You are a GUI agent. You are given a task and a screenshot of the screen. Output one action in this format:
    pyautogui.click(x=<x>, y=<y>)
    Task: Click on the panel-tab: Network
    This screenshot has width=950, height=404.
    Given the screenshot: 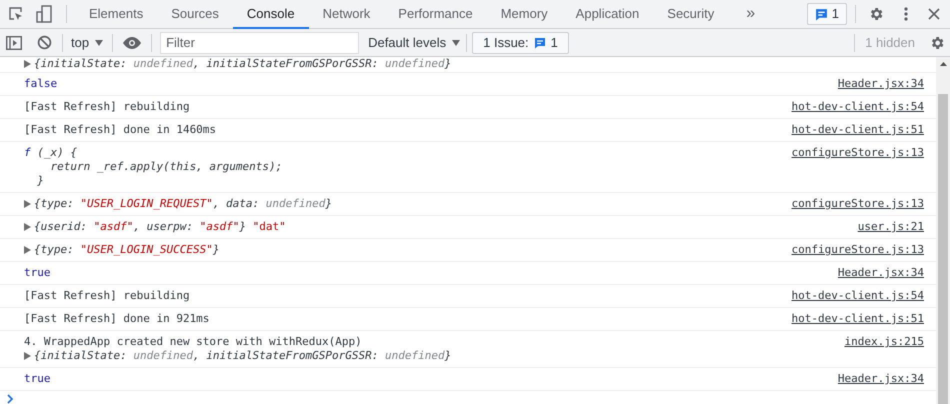 What is the action you would take?
    pyautogui.click(x=346, y=14)
    